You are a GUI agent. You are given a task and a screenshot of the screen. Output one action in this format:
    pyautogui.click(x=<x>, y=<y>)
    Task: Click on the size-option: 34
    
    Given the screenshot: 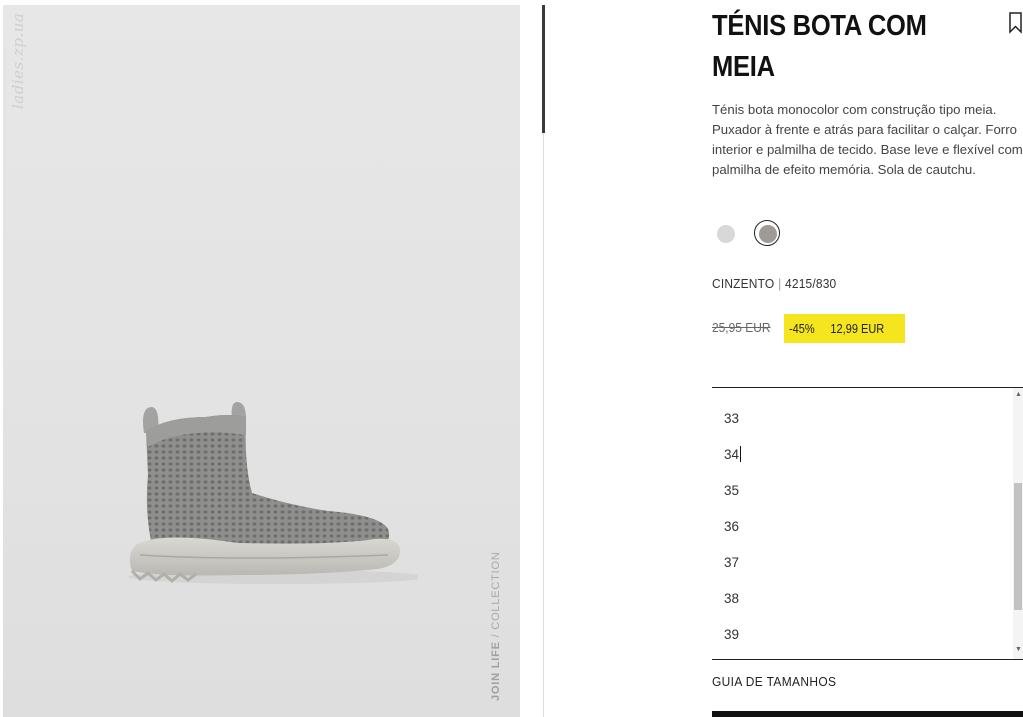 What is the action you would take?
    pyautogui.click(x=864, y=464)
    